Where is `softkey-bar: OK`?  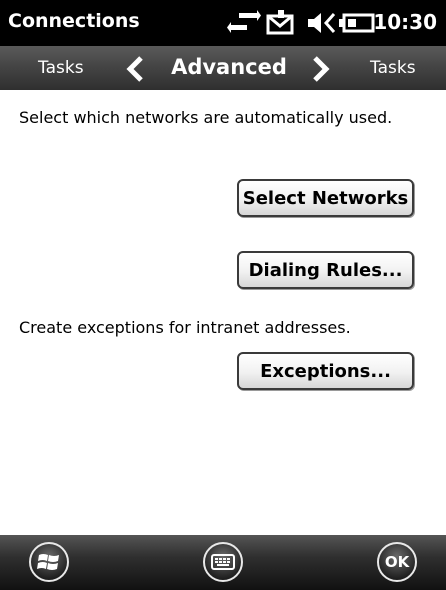 softkey-bar: OK is located at coordinates (223, 562).